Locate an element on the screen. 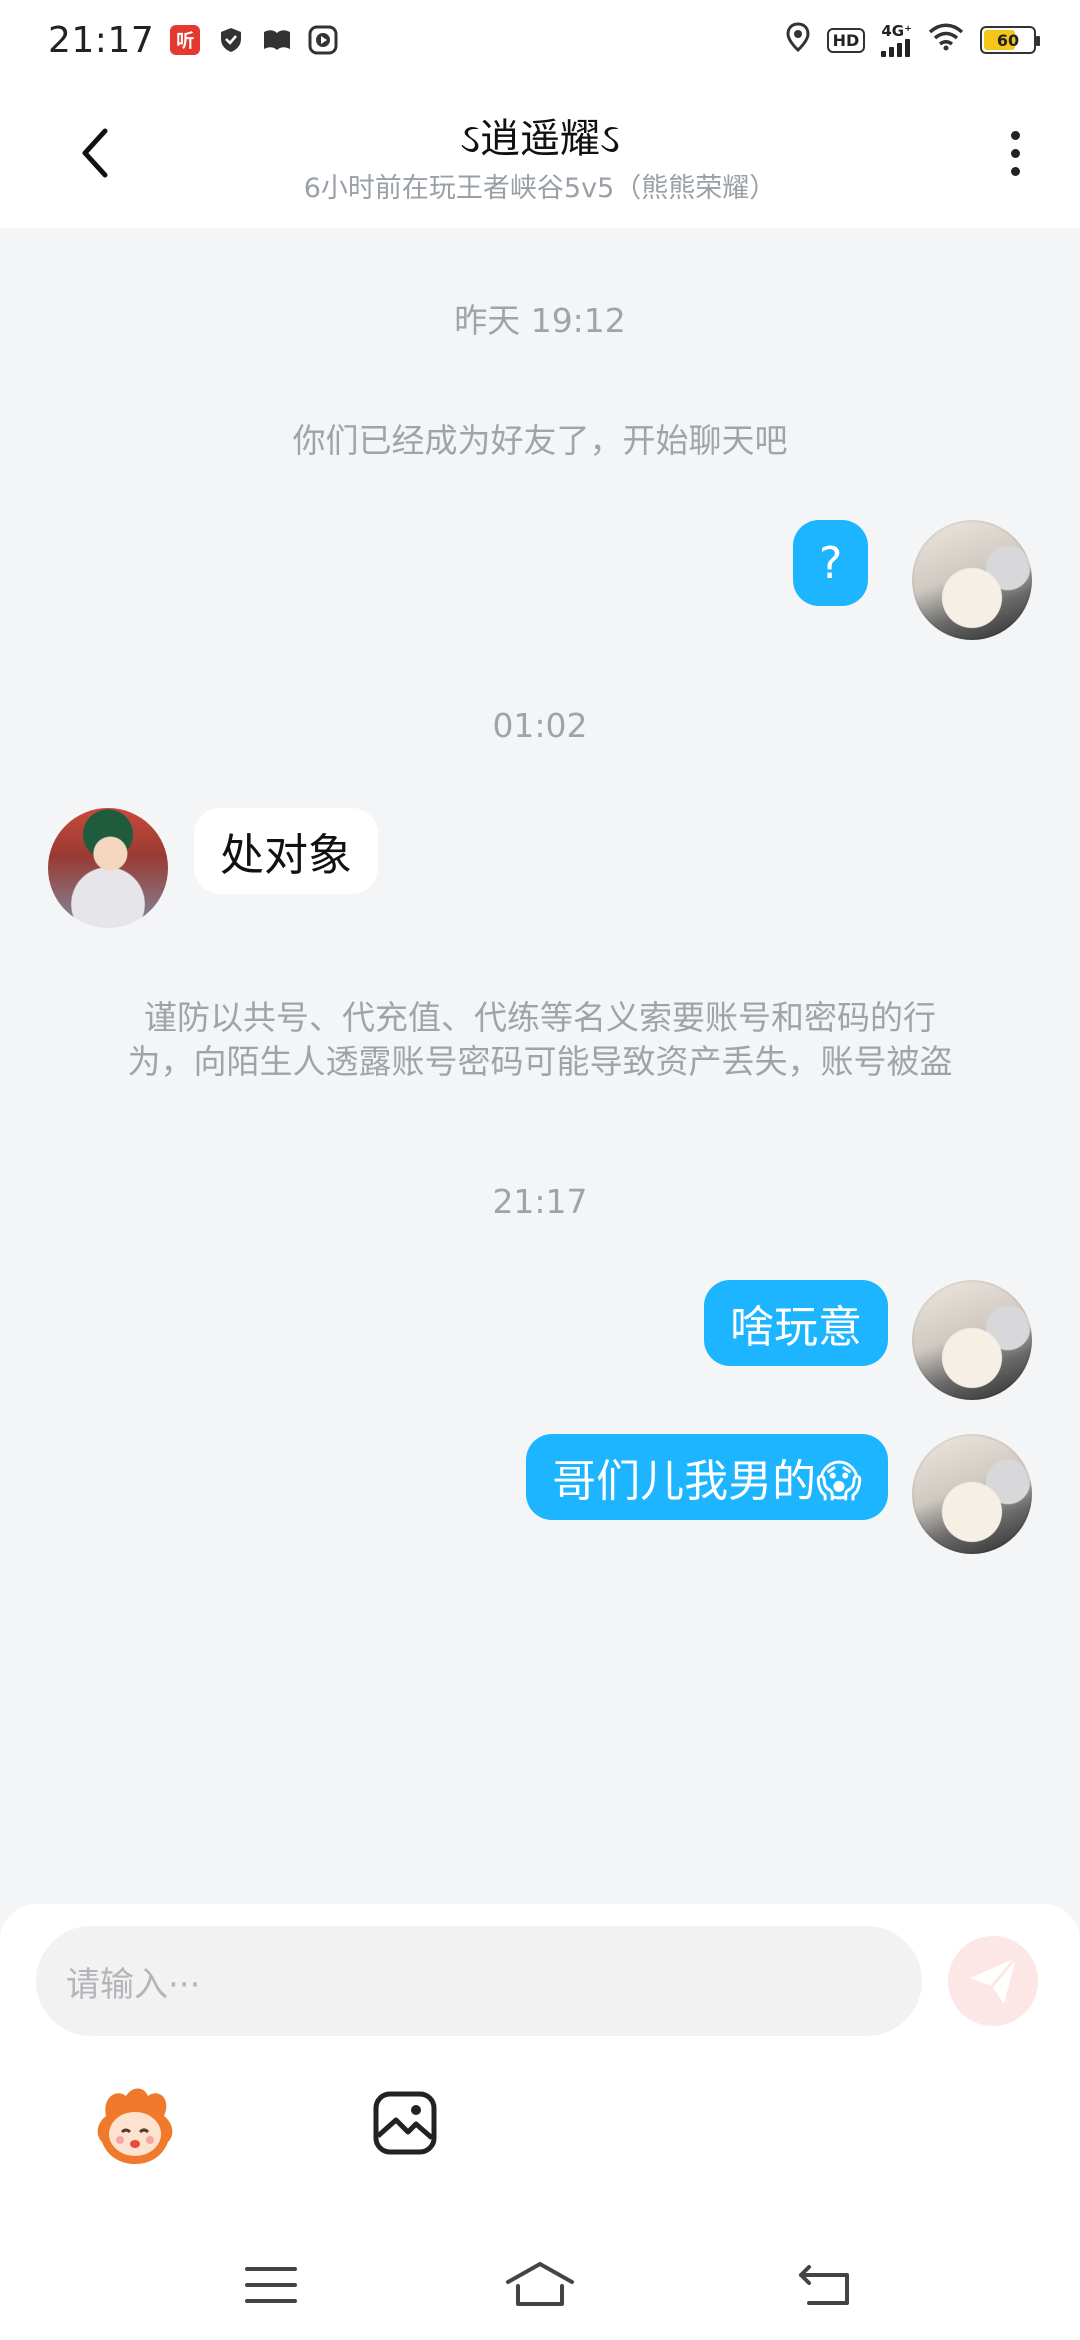 The height and width of the screenshot is (2340, 1080). return-button is located at coordinates (825, 2285).